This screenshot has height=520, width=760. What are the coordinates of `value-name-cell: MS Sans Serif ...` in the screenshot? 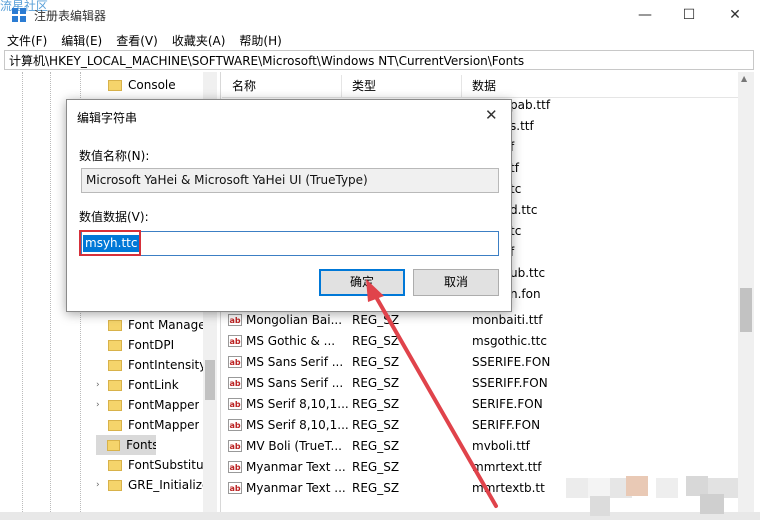 It's located at (295, 361).